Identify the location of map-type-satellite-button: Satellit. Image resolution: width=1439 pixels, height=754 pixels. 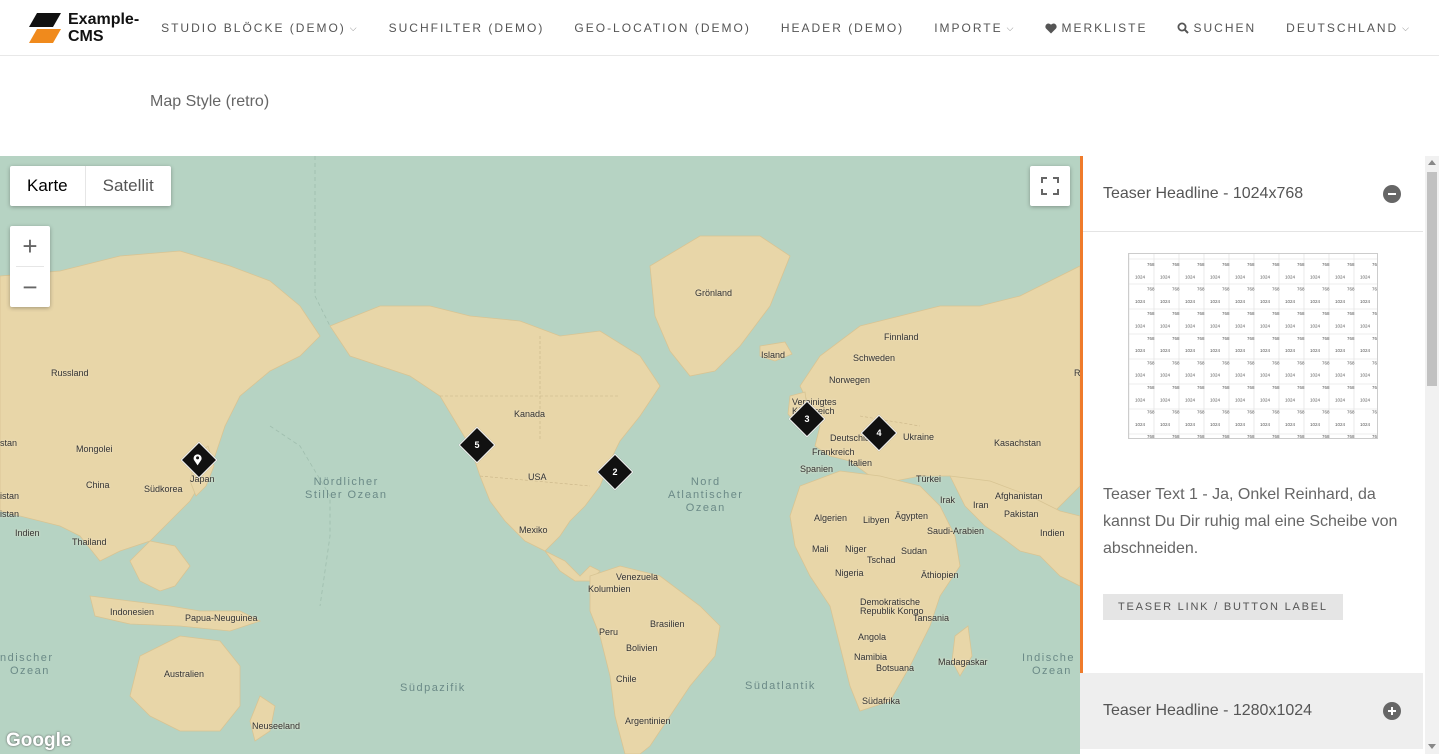
(127, 186).